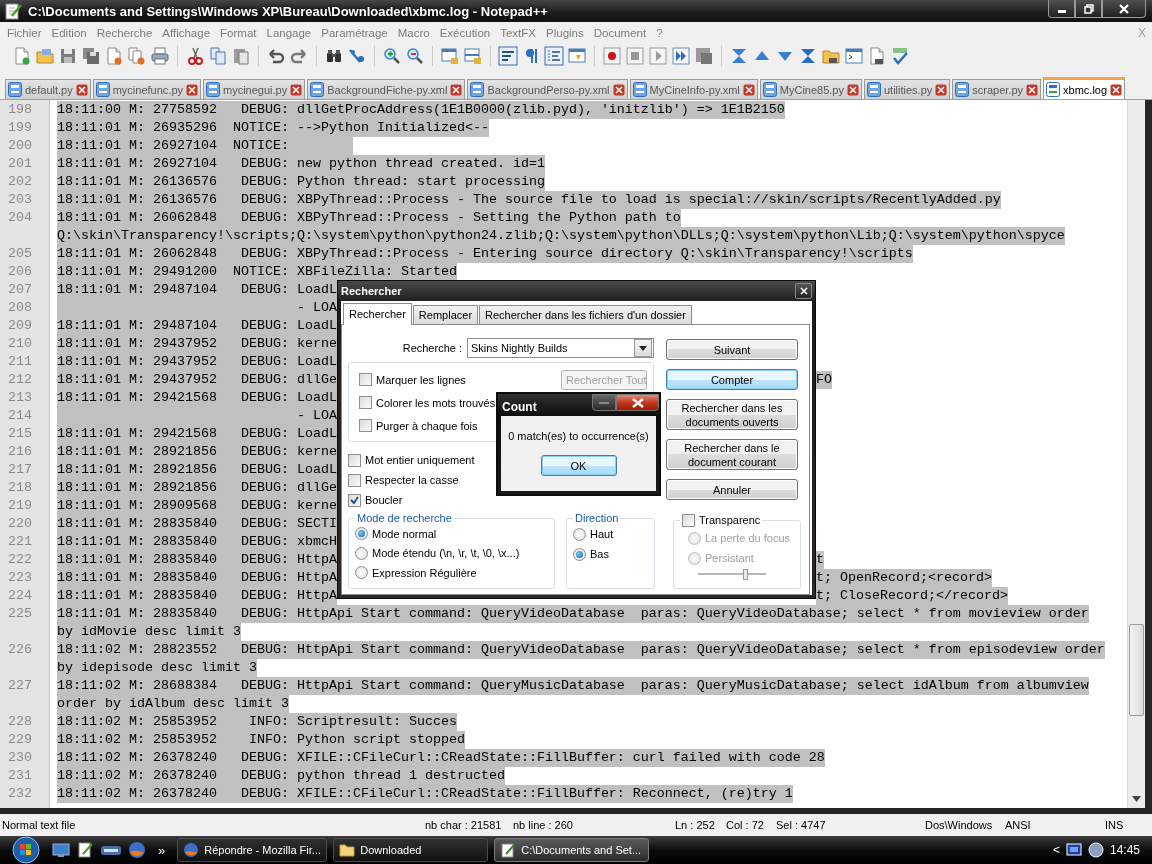  What do you see at coordinates (1136, 670) in the screenshot?
I see `scrollbar-thumb` at bounding box center [1136, 670].